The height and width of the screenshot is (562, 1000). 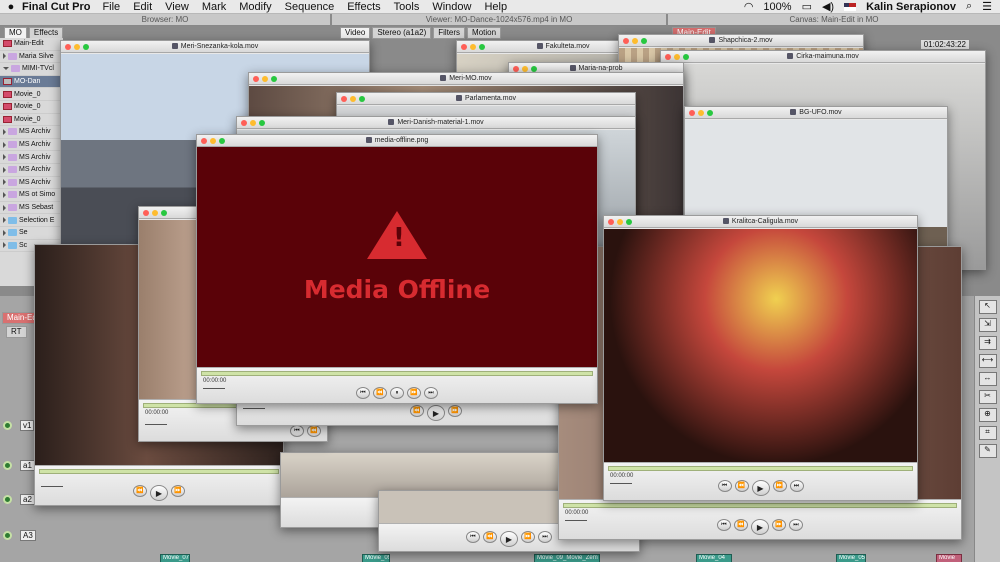 I want to click on user-name: Kalin Serapionov, so click(x=911, y=7).